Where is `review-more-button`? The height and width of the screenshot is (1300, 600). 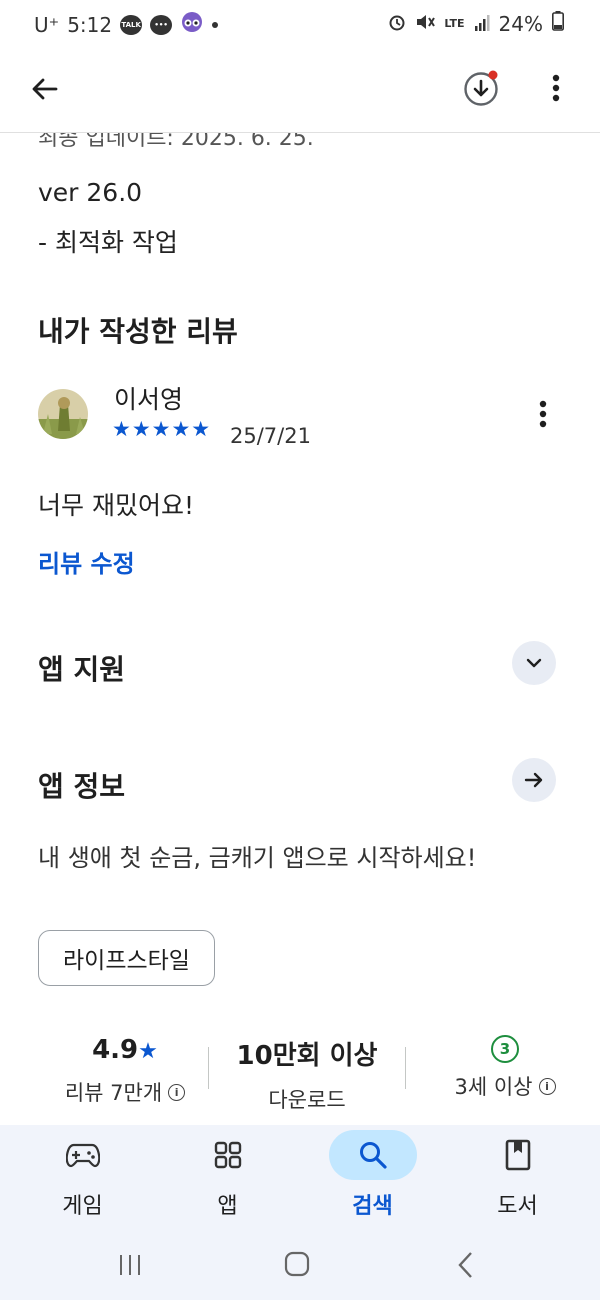
review-more-button is located at coordinates (543, 415).